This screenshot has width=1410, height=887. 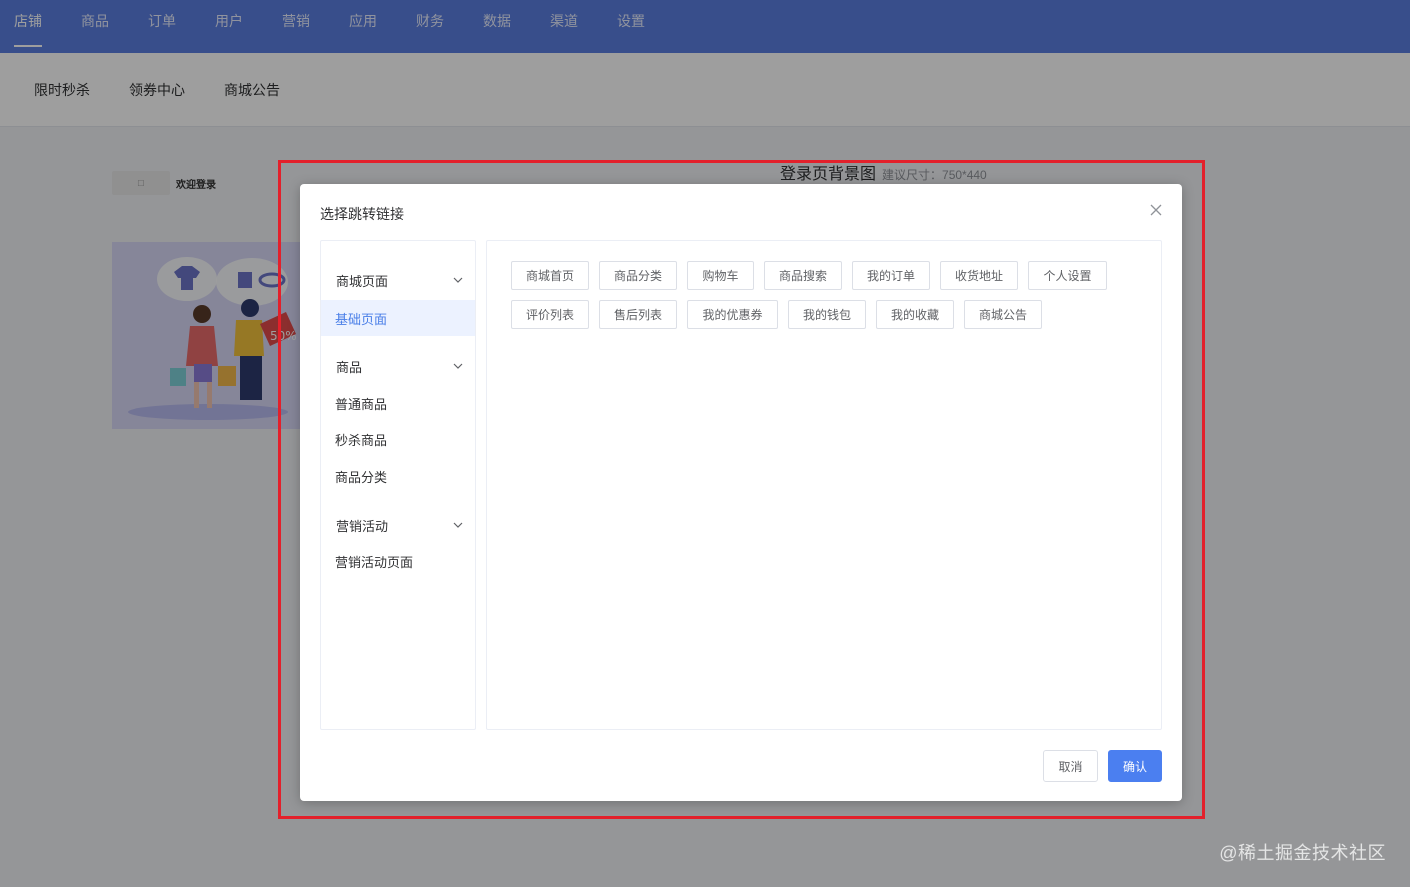 I want to click on menu-item-product-categories: 商品分类, so click(x=398, y=476).